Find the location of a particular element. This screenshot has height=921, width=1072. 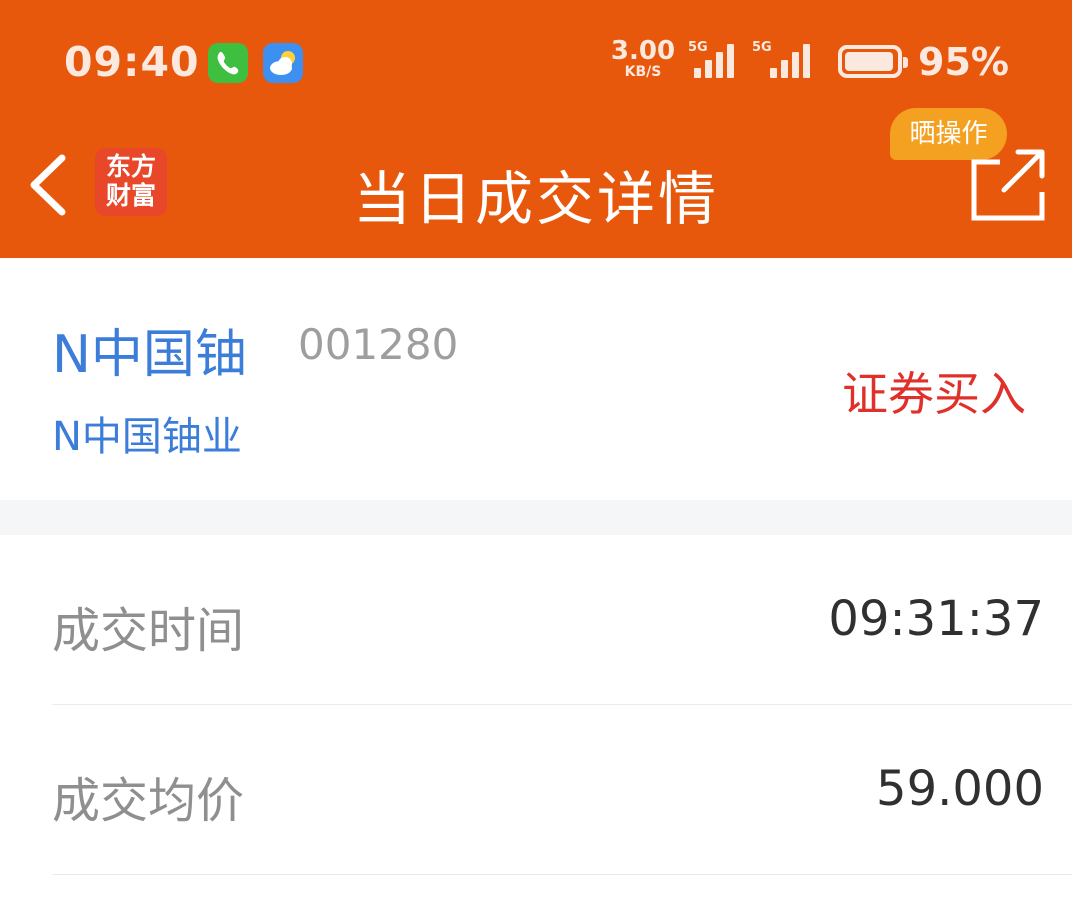

battery-percent: 95% is located at coordinates (963, 62).